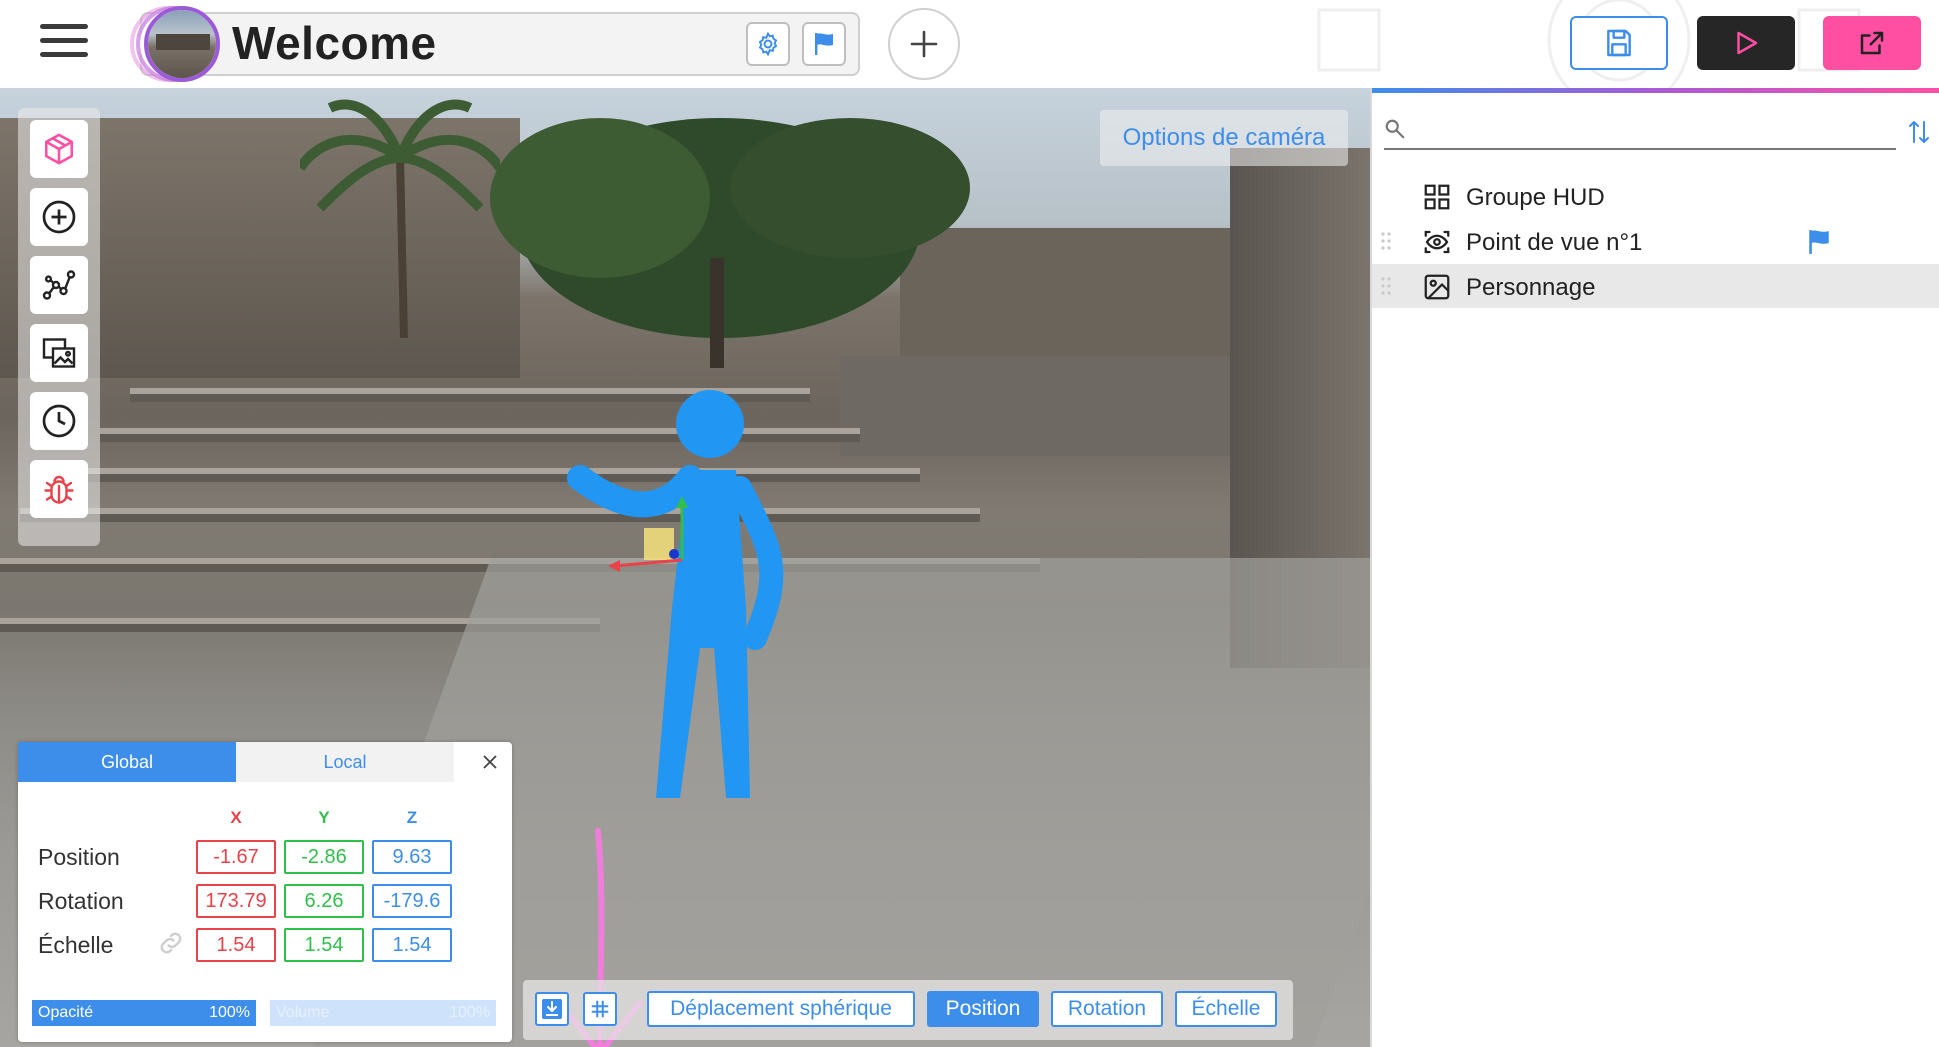  What do you see at coordinates (229, 1012) in the screenshot?
I see `opacity-value: 100%` at bounding box center [229, 1012].